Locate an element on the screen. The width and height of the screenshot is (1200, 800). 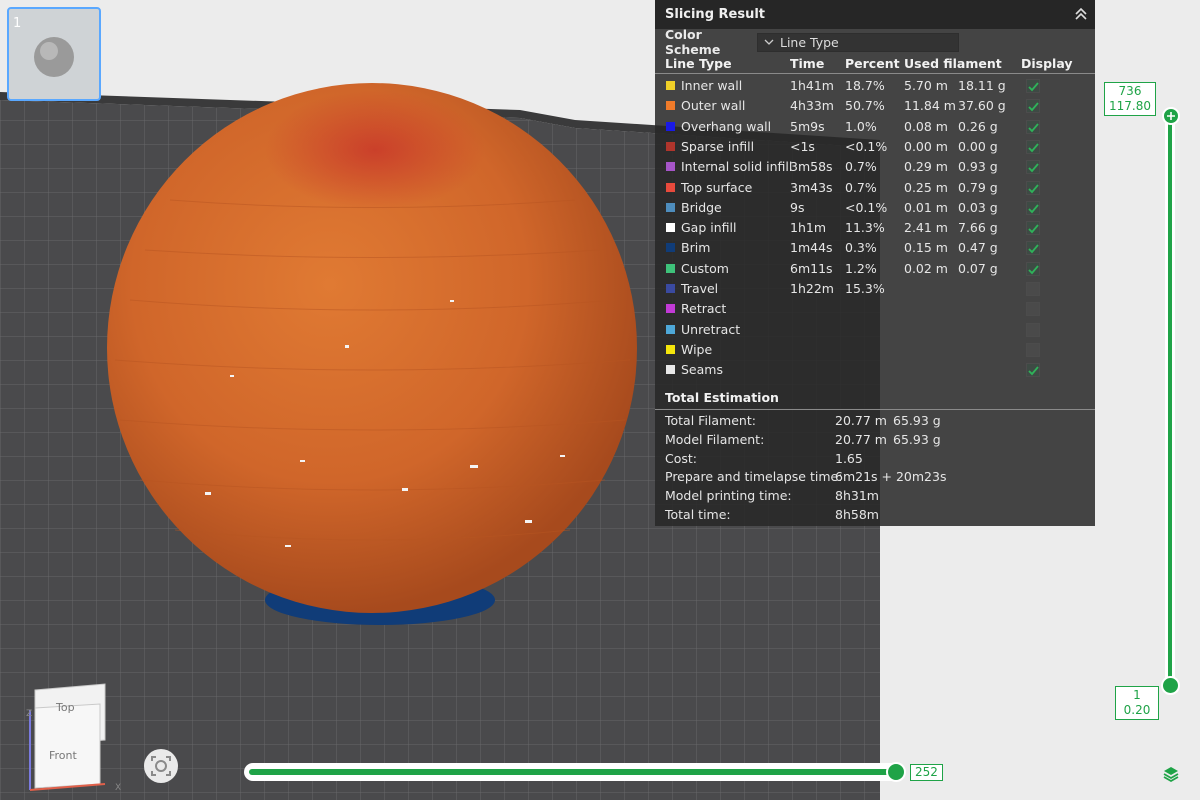
time-cell: 3m58s is located at coordinates (811, 167).